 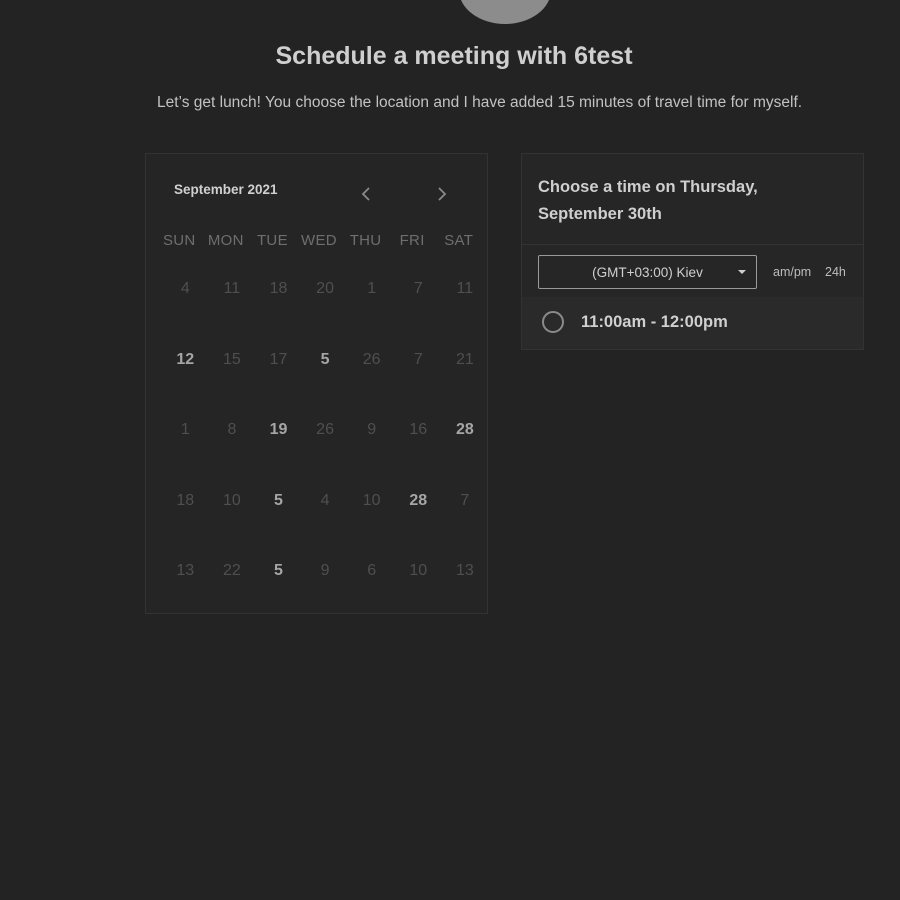 I want to click on host-avatar, so click(x=505, y=12).